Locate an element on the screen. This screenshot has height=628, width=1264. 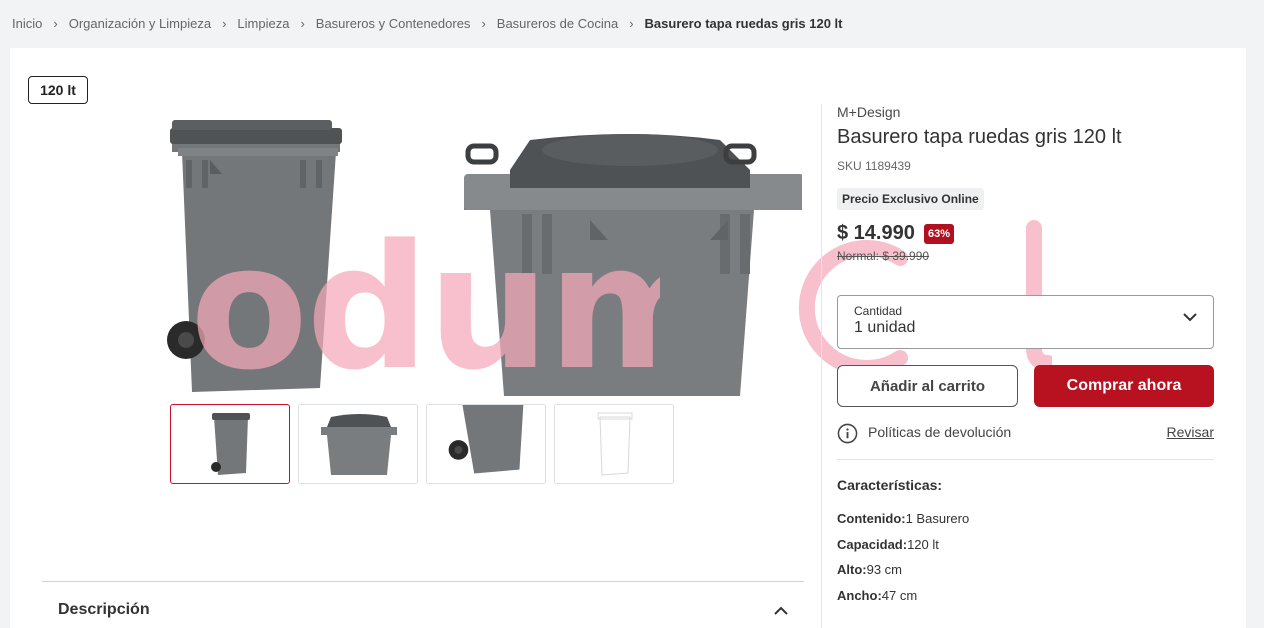
buy-now-button: Comprar ahora is located at coordinates (1124, 386).